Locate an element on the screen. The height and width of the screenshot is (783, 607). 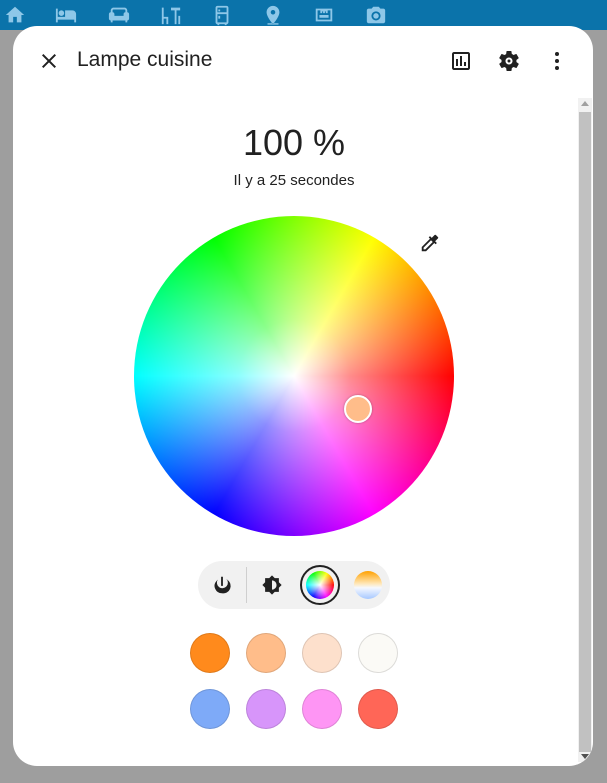
dialog-header: Lampe cuisine is located at coordinates (303, 61).